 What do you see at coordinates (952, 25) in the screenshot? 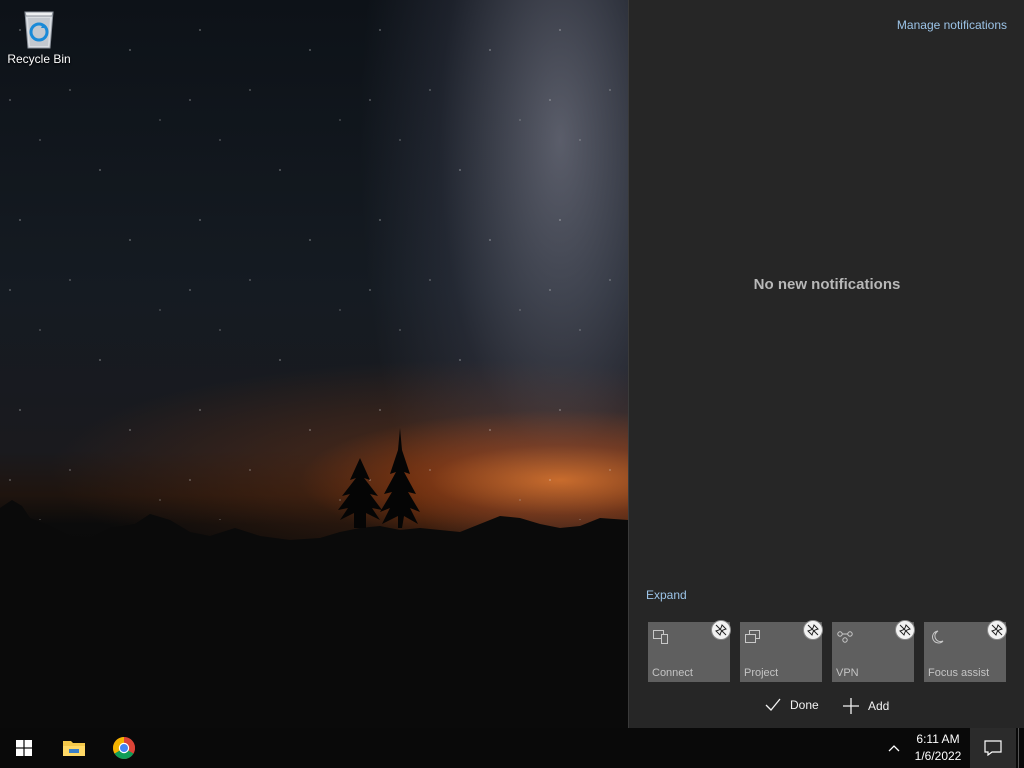
I see `manage-notifications-link: Manage notifications` at bounding box center [952, 25].